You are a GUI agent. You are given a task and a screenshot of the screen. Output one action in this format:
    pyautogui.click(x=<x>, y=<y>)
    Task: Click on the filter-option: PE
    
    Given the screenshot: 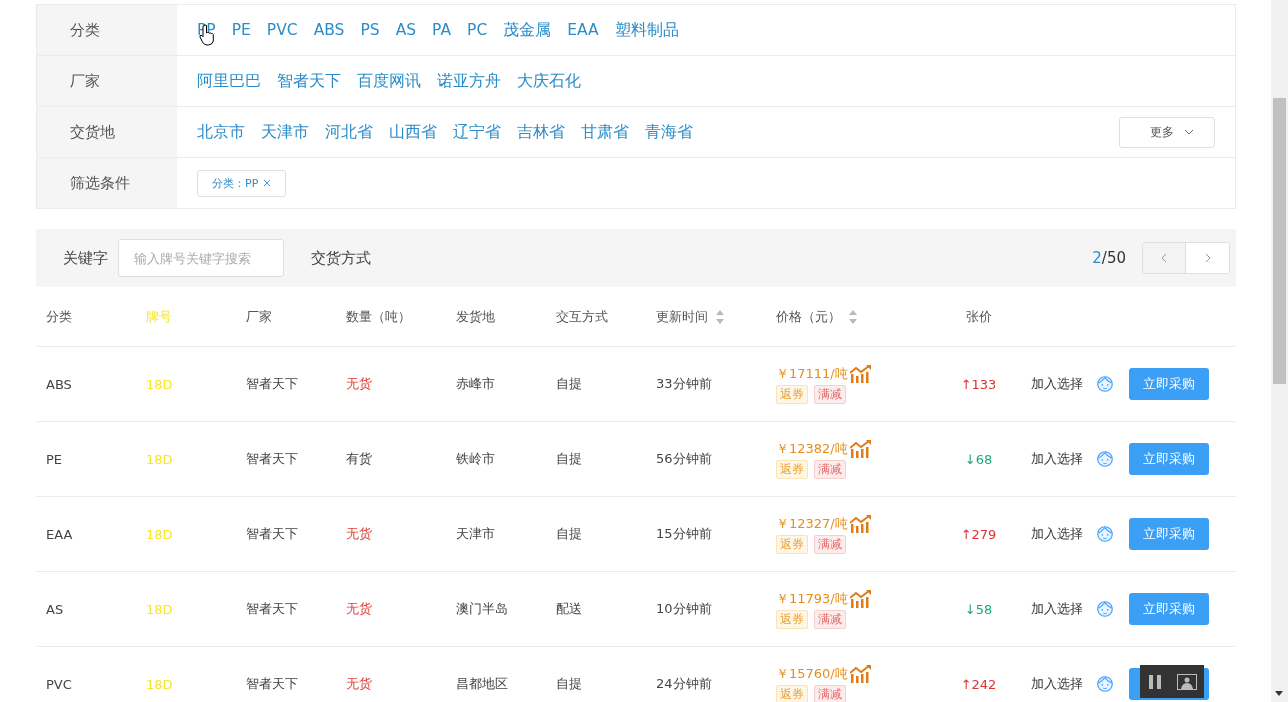 What is the action you would take?
    pyautogui.click(x=241, y=30)
    